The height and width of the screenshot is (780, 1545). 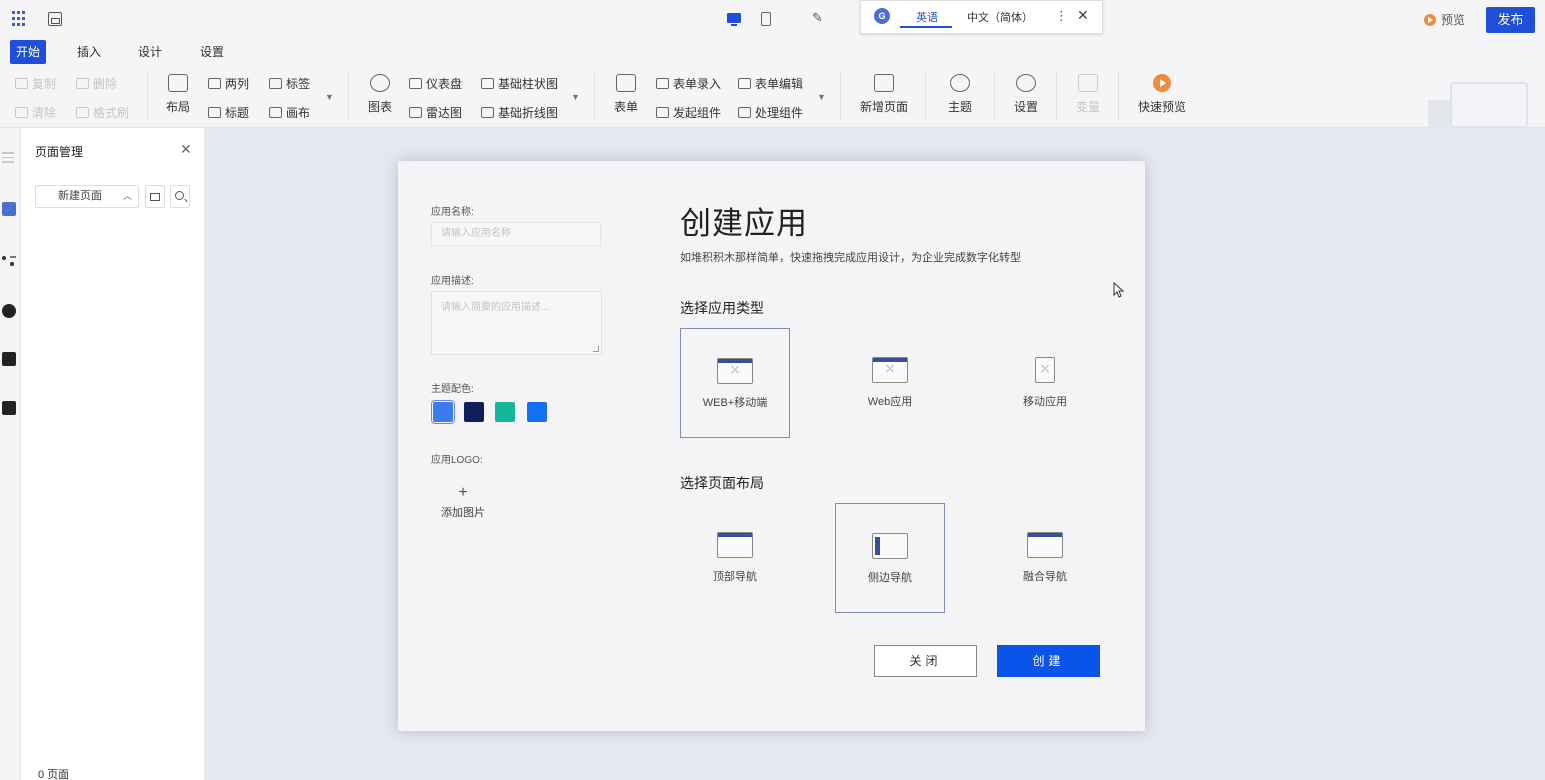 What do you see at coordinates (178, 94) in the screenshot?
I see `layout-button: 布局` at bounding box center [178, 94].